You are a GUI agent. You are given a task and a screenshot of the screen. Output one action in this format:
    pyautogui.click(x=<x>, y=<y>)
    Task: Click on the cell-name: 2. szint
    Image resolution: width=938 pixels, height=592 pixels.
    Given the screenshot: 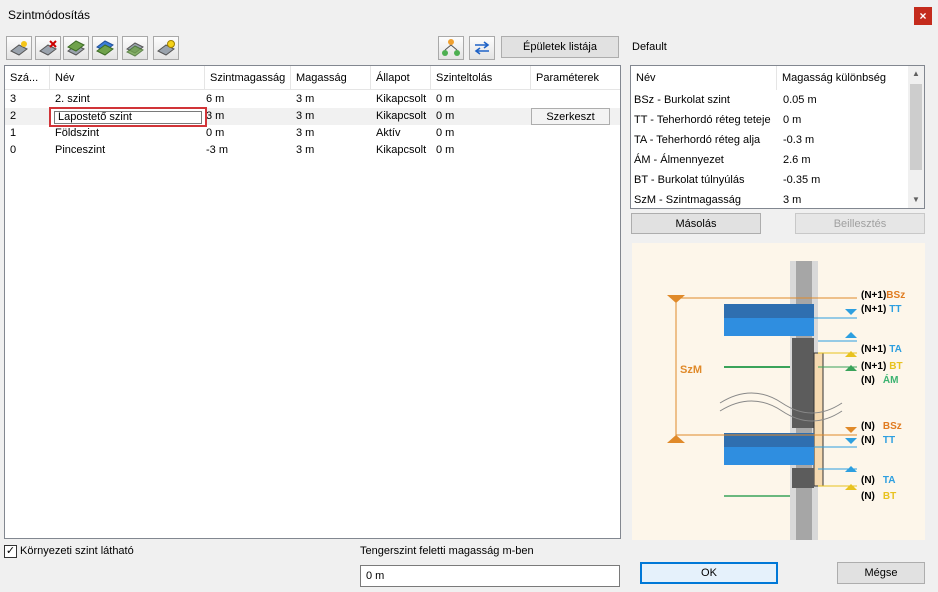 What is the action you would take?
    pyautogui.click(x=72, y=99)
    